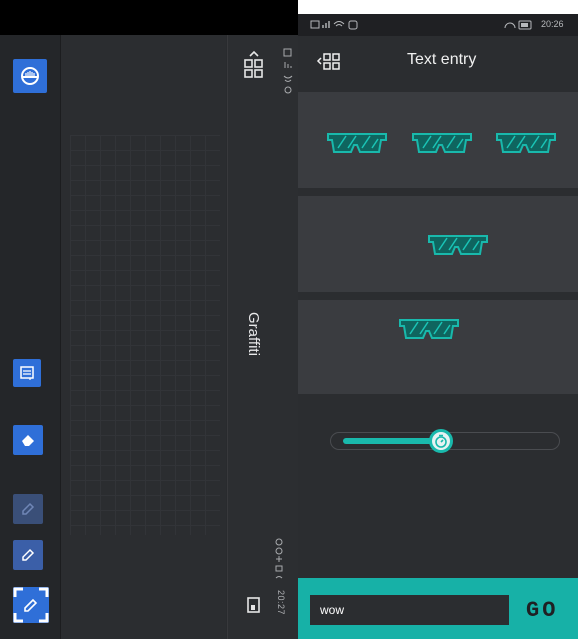 This screenshot has width=578, height=639. I want to click on header: Text entry, so click(438, 61).